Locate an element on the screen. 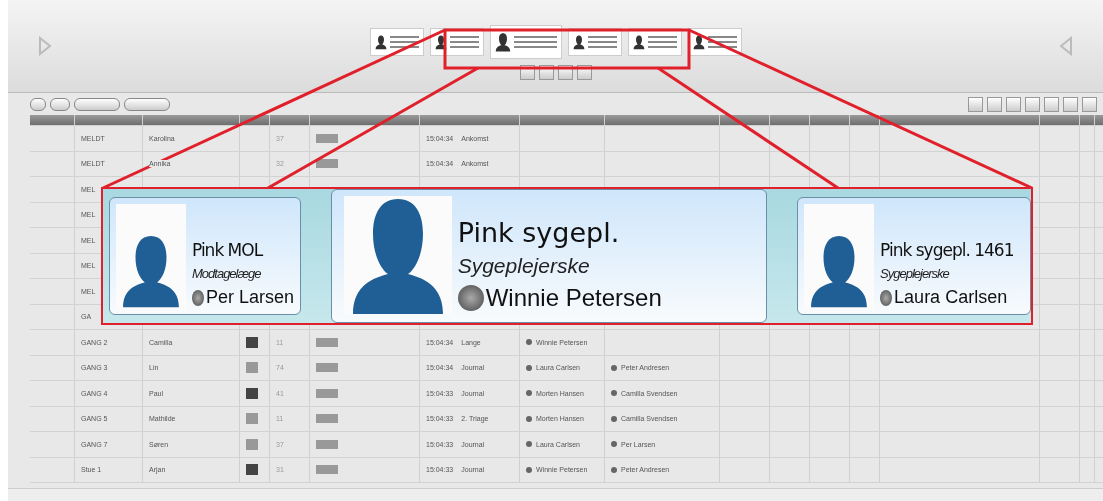  card-role: Modtagelæge is located at coordinates (227, 273).